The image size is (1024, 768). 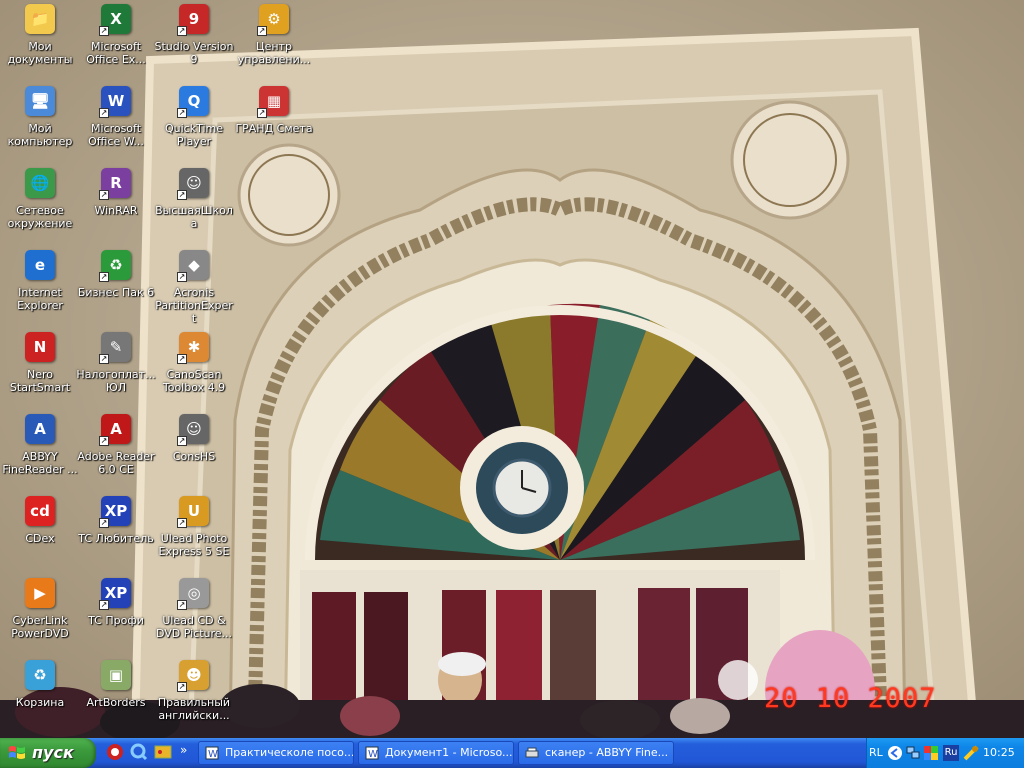 What do you see at coordinates (40, 627) in the screenshot?
I see `desktop-icon-label: CyberLink PowerDVD` at bounding box center [40, 627].